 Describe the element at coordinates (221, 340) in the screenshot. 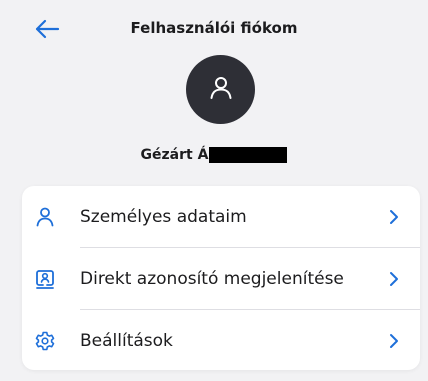

I see `menu-item-settings: Beállítások` at that location.